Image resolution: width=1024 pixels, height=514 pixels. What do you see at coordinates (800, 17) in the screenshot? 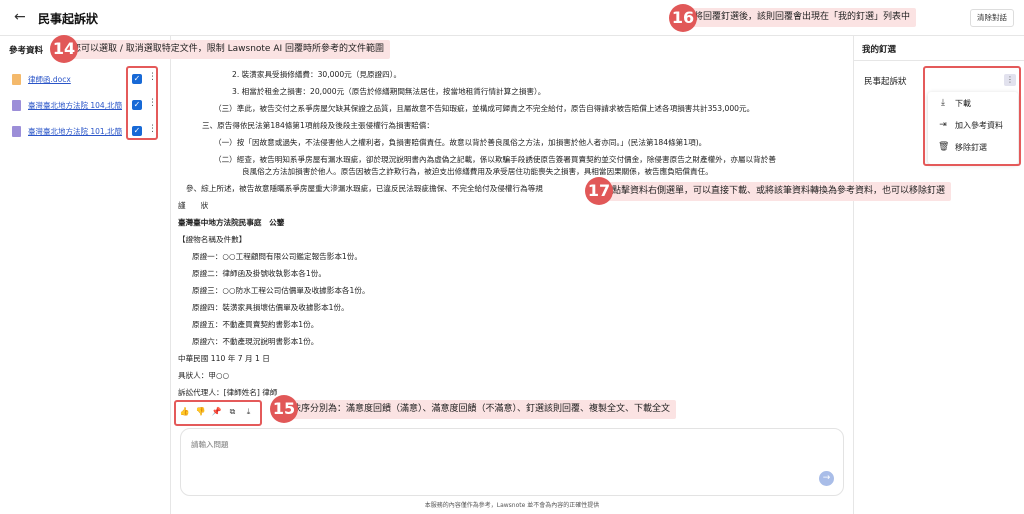
I see `annotation-callout: 將回覆釘選後，該則回覆會出現在「我的釘選」列表中` at bounding box center [800, 17].